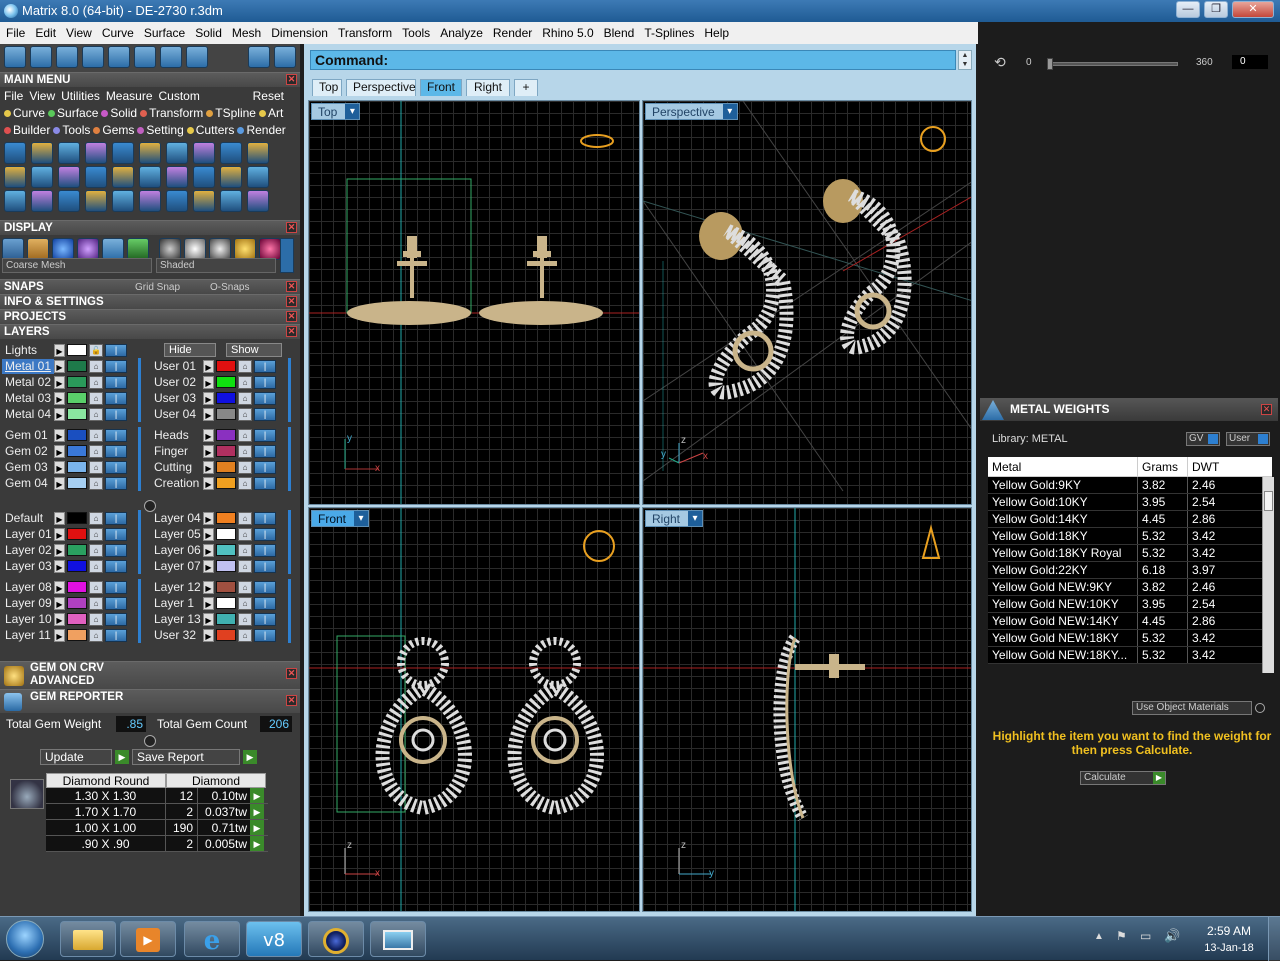 Image resolution: width=1280 pixels, height=961 pixels. Describe the element at coordinates (71, 130) in the screenshot. I see `category-tools: Tools` at that location.